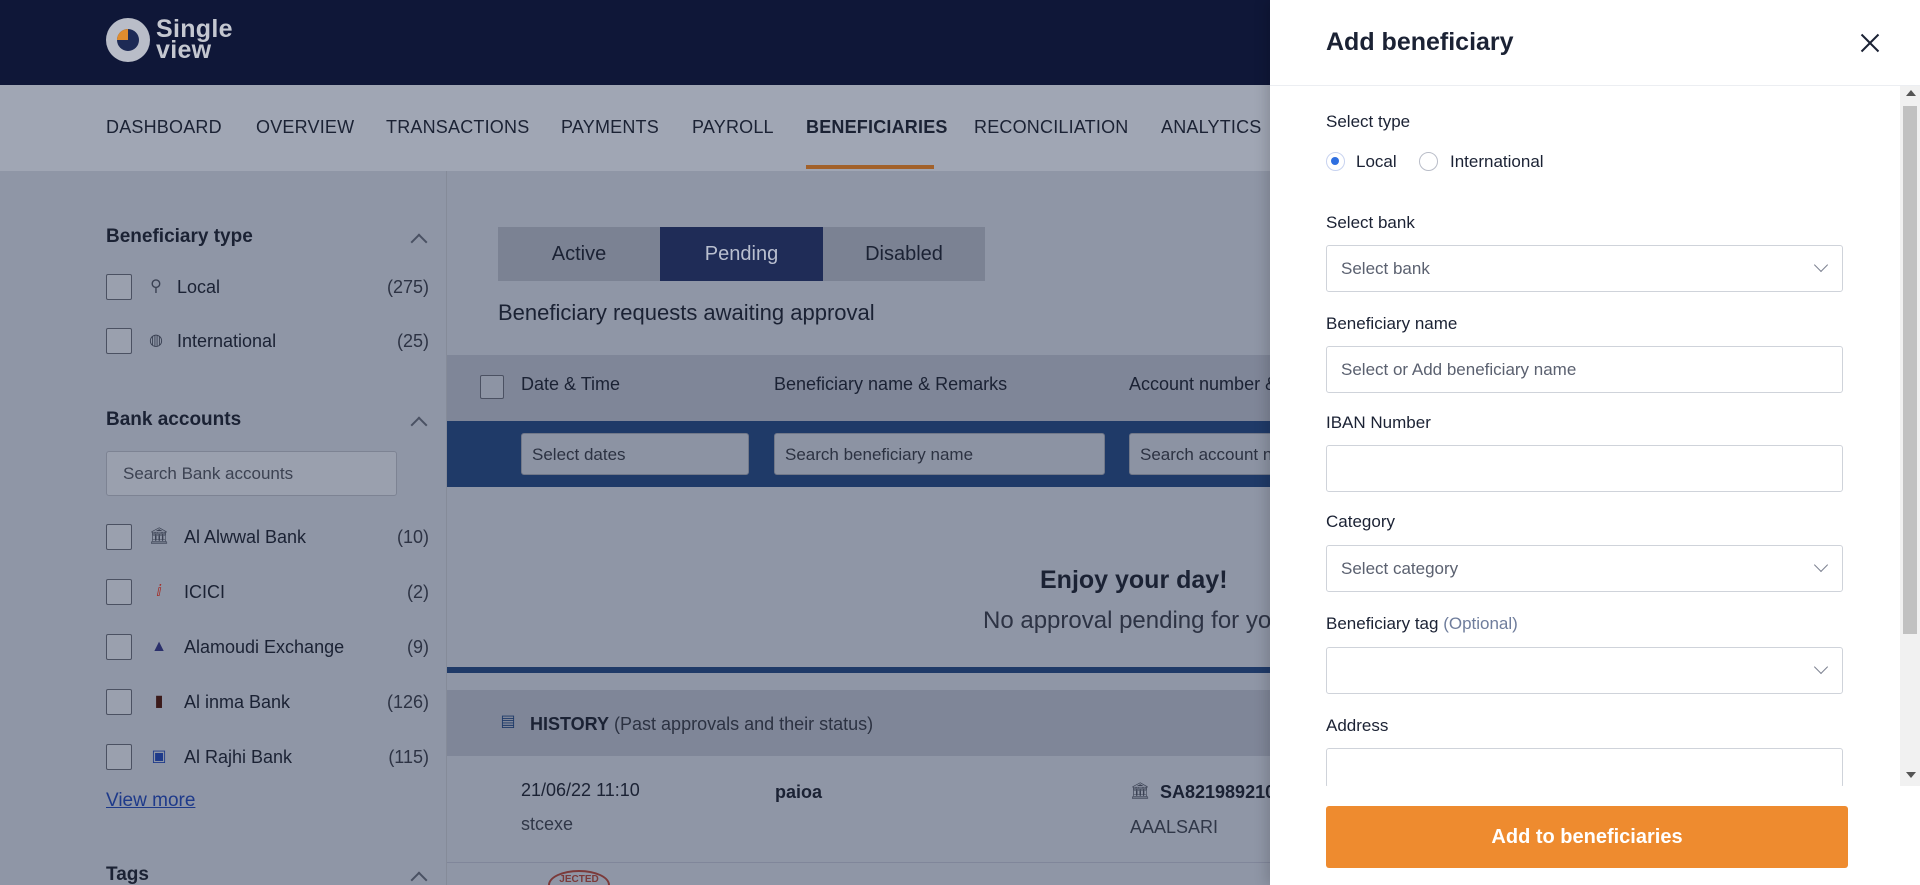  What do you see at coordinates (150, 801) in the screenshot?
I see `view-more-link: View more` at bounding box center [150, 801].